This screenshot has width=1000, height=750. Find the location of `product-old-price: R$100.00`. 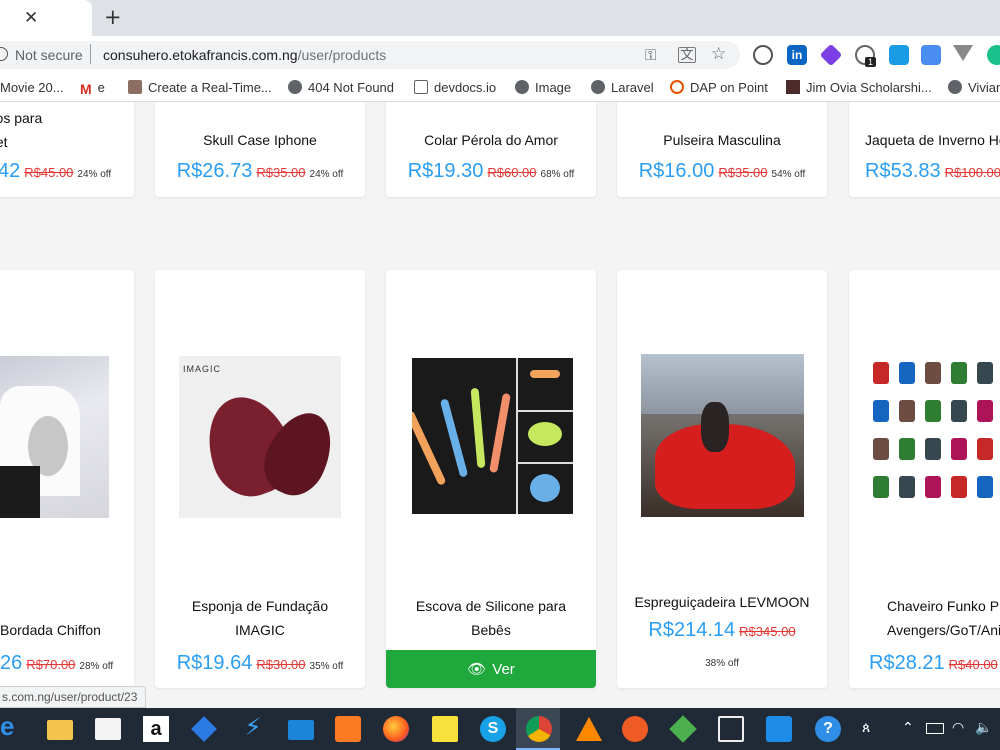

product-old-price: R$100.00 is located at coordinates (972, 172).